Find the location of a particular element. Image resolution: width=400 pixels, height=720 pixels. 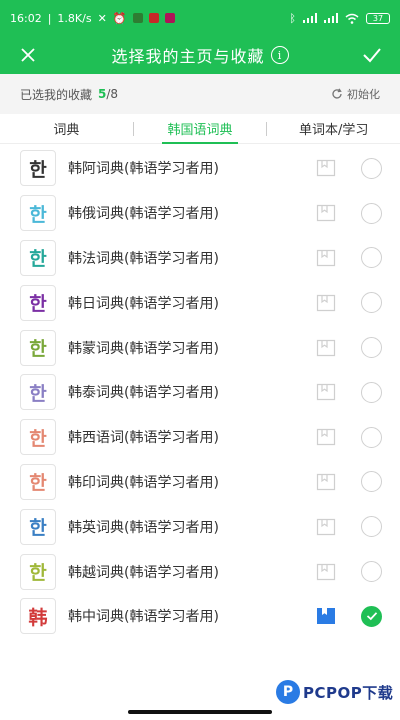

title-bar: 选择我的主页与收藏 i is located at coordinates (200, 55).